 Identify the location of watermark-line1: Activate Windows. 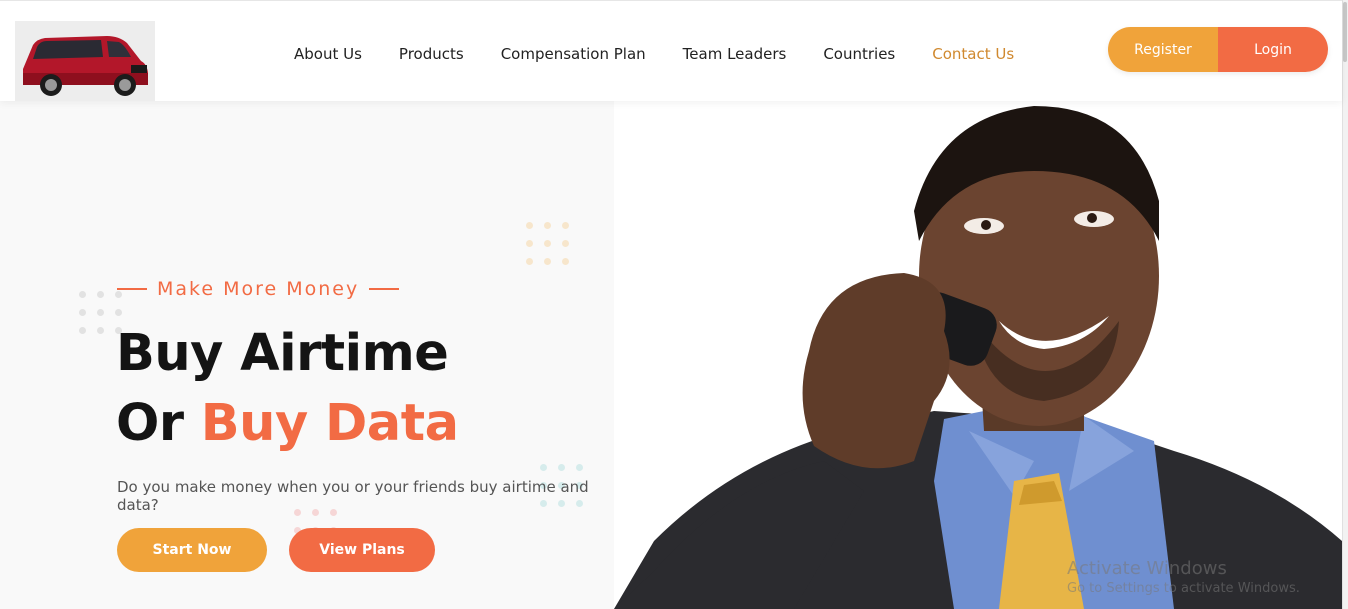
(1147, 568).